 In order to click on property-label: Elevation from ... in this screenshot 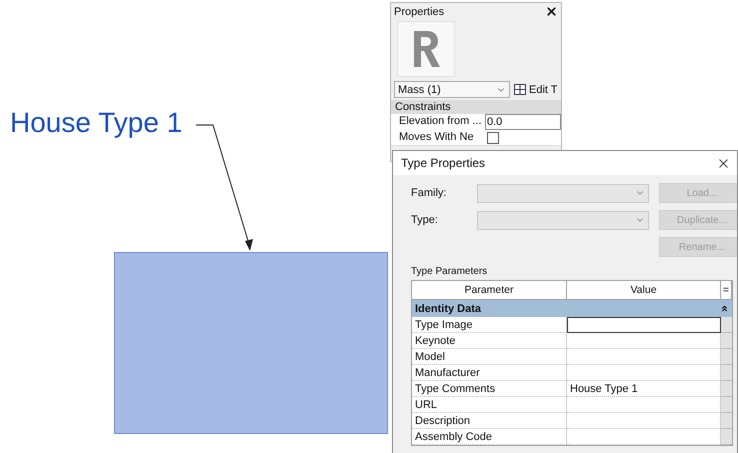, I will do `click(438, 122)`.